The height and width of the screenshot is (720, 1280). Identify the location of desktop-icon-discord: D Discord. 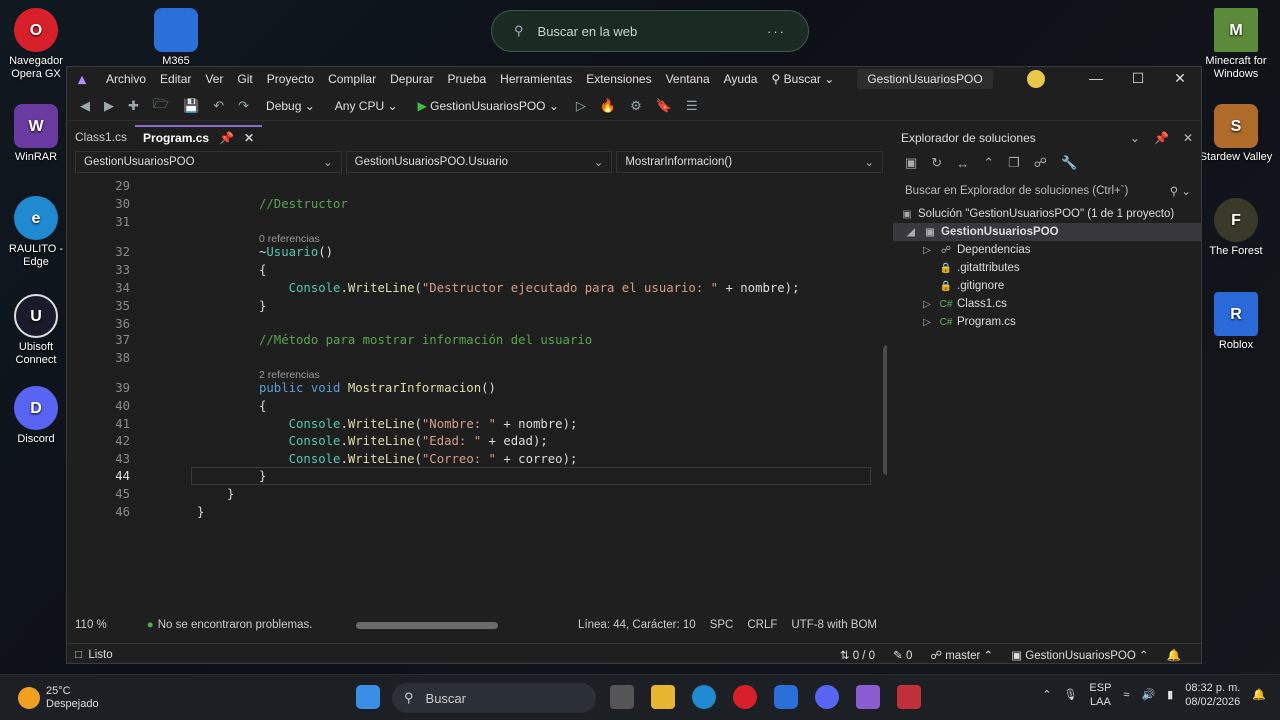
(36, 416).